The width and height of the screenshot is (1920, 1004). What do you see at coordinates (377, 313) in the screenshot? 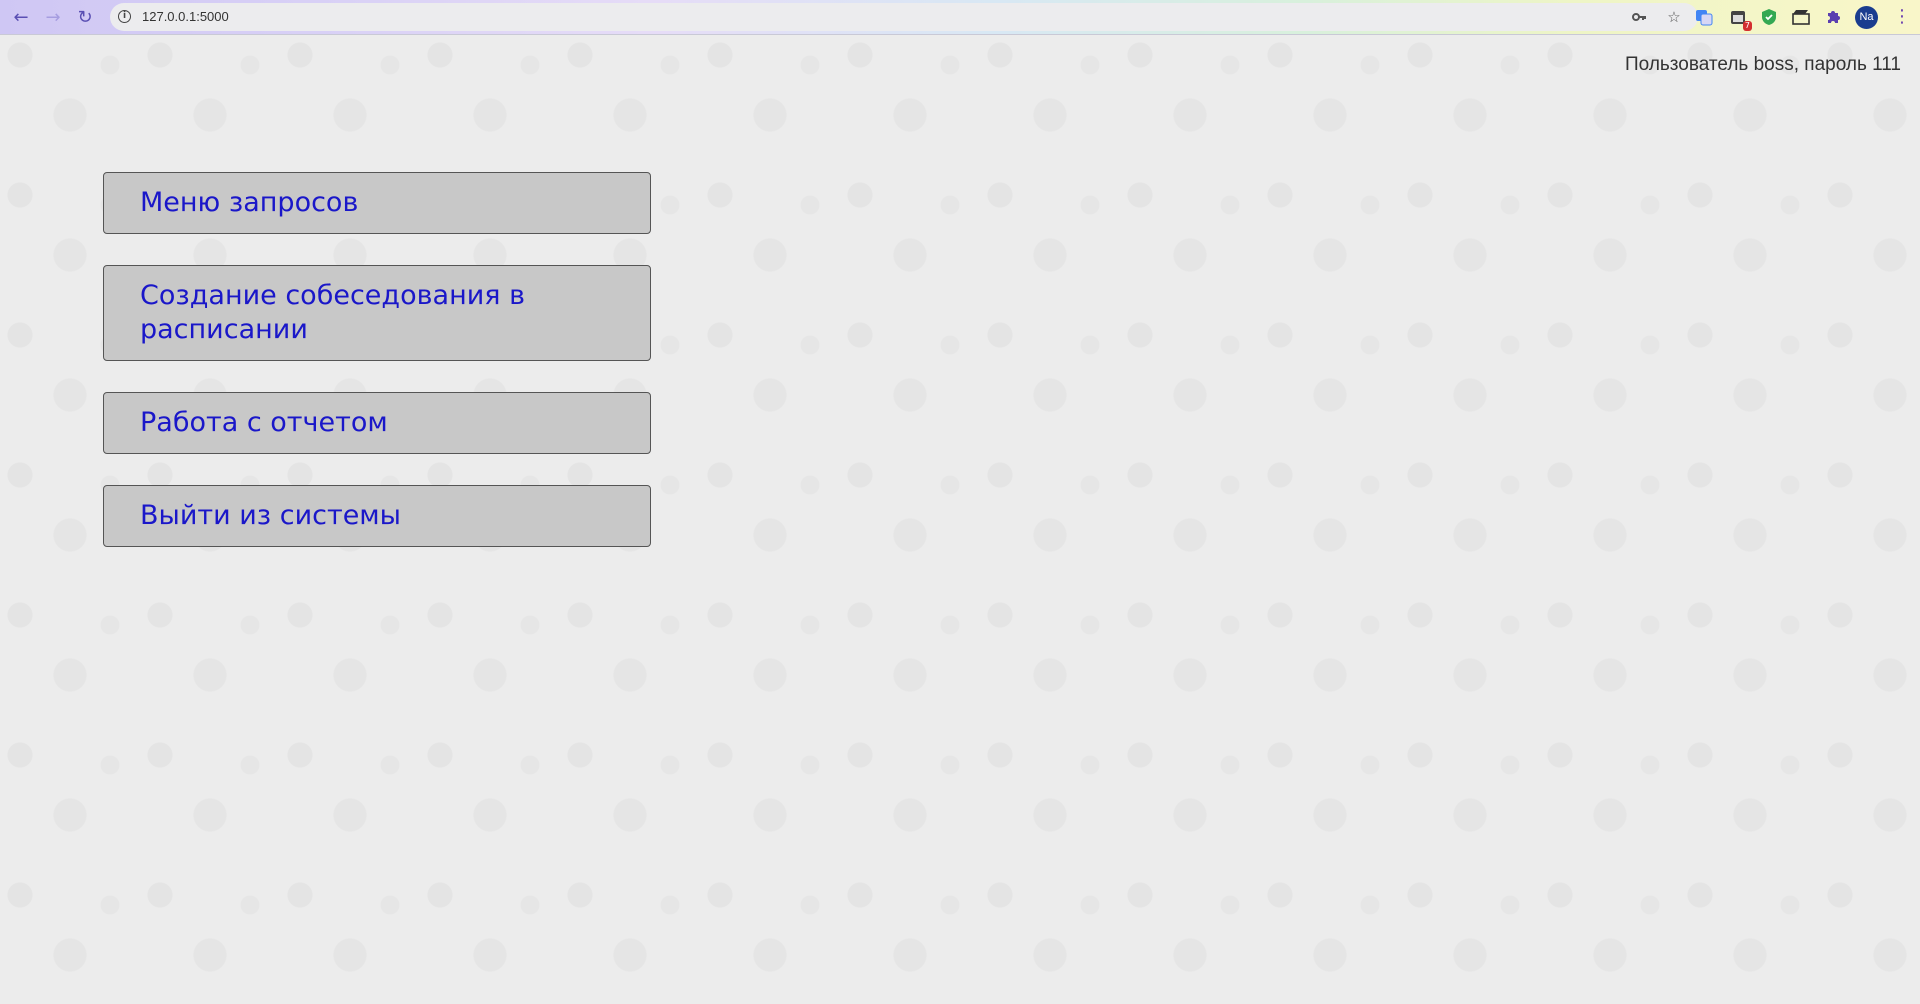
I see `create-interview-button: Создание собеседования в расписании` at bounding box center [377, 313].